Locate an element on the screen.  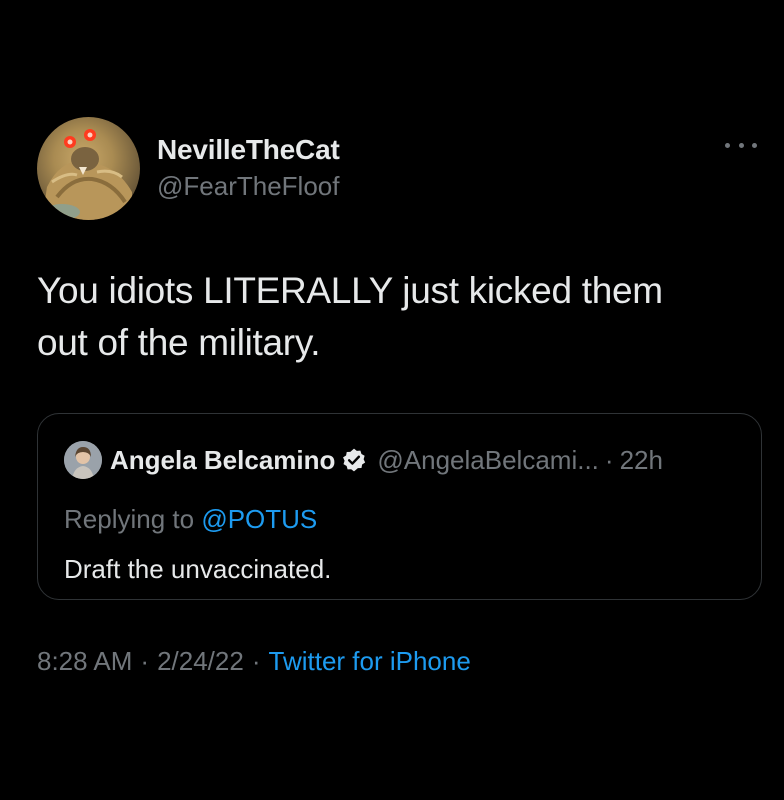
tweet-text-line: You idiots LITERALLY just kicked them is located at coordinates (350, 290).